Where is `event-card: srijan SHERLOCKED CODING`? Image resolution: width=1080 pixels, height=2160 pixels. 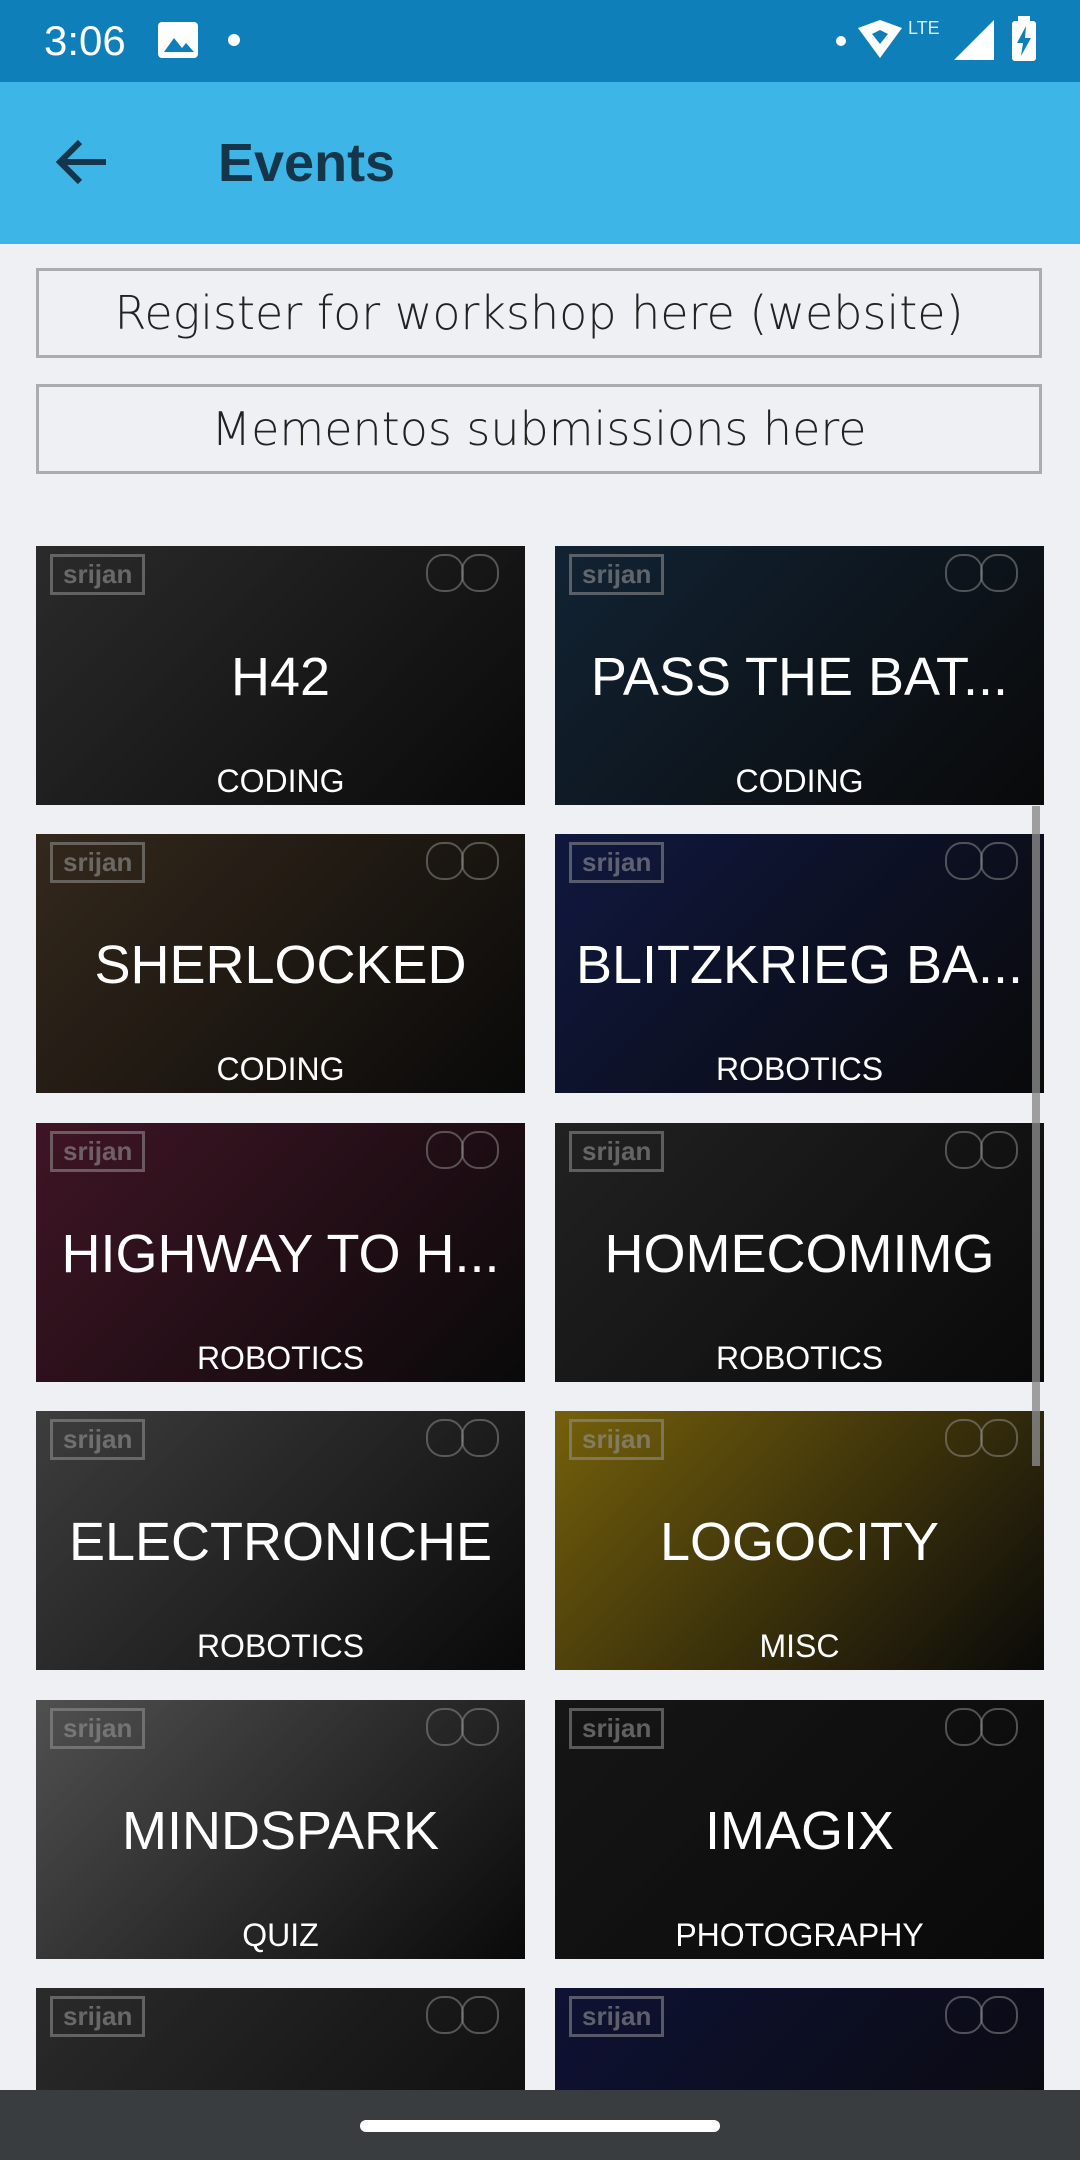
event-card: srijan SHERLOCKED CODING is located at coordinates (280, 963).